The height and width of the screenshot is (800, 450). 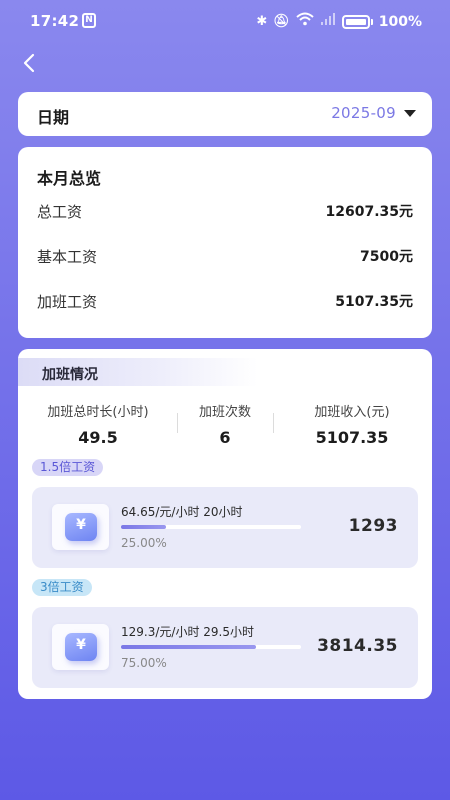 What do you see at coordinates (386, 257) in the screenshot?
I see `summary-value: 7500元` at bounding box center [386, 257].